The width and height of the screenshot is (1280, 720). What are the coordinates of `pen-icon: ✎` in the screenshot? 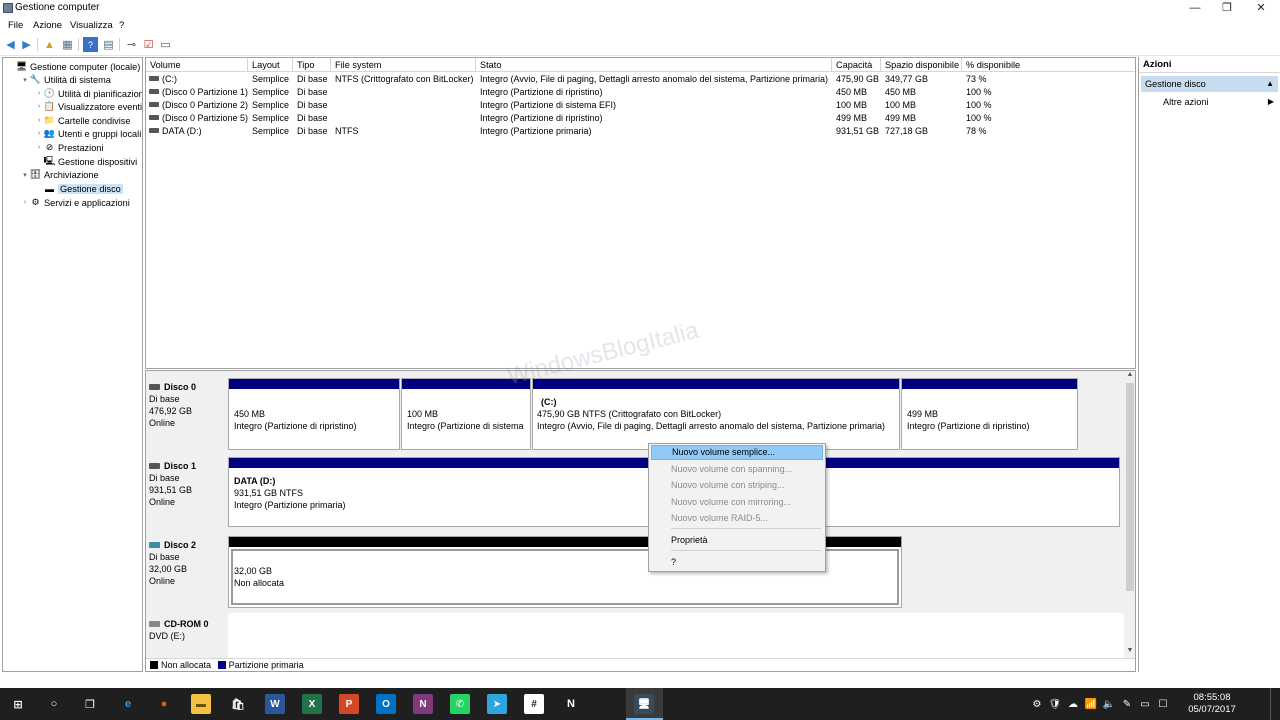 It's located at (1127, 704).